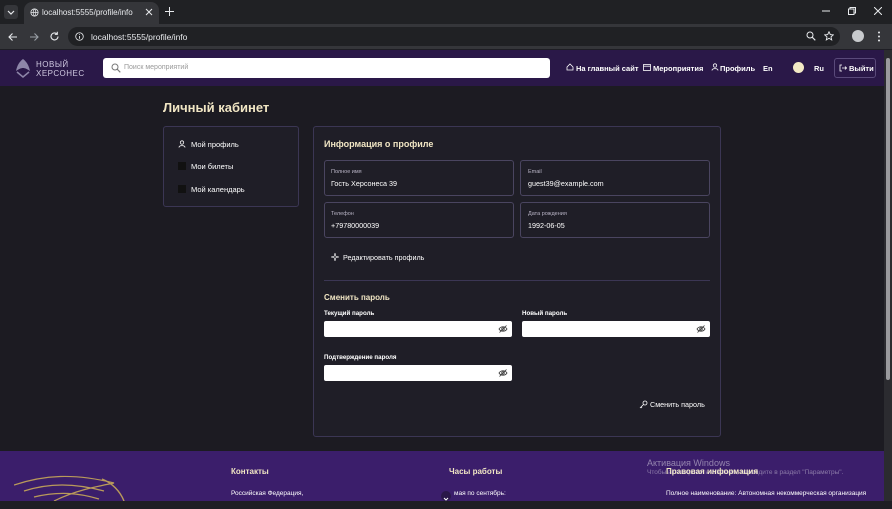  What do you see at coordinates (149, 12) in the screenshot?
I see `close-tab-icon` at bounding box center [149, 12].